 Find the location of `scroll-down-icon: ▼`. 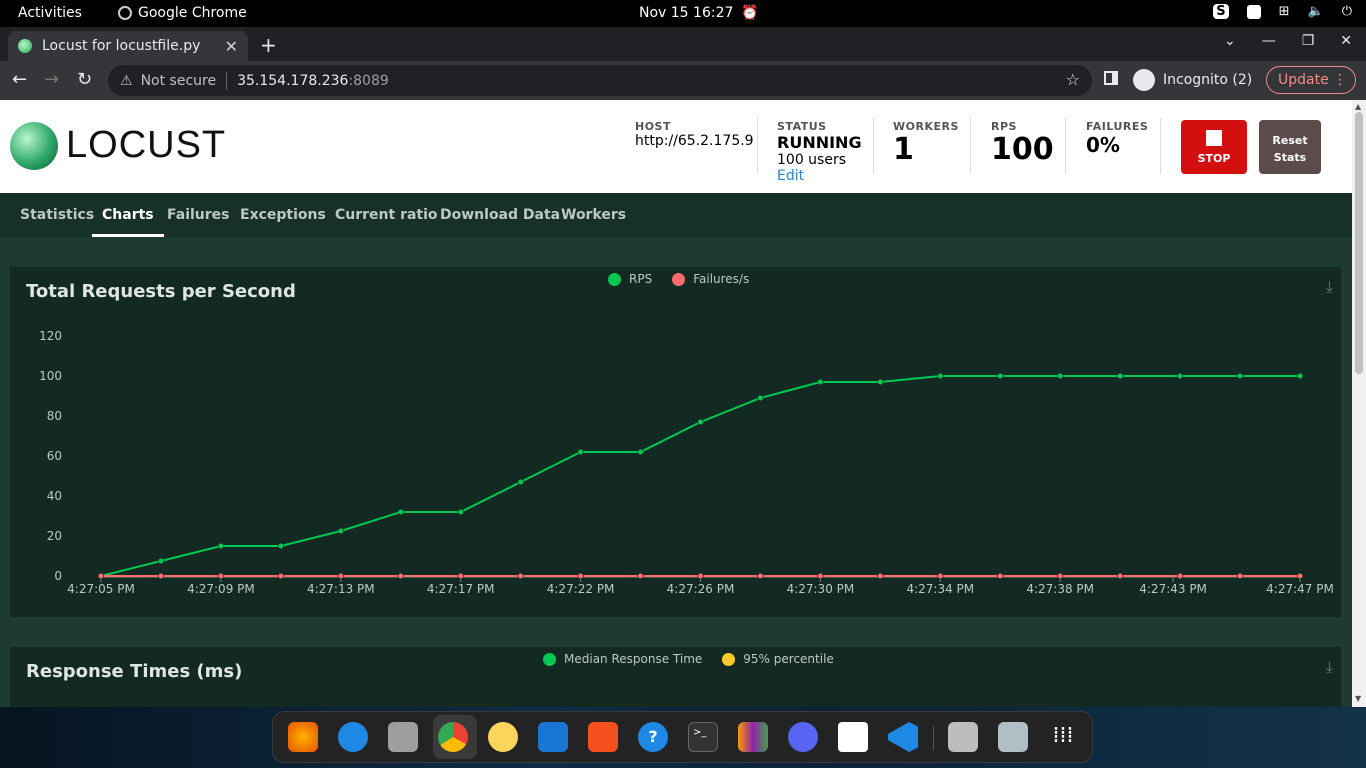

scroll-down-icon: ▼ is located at coordinates (1358, 698).